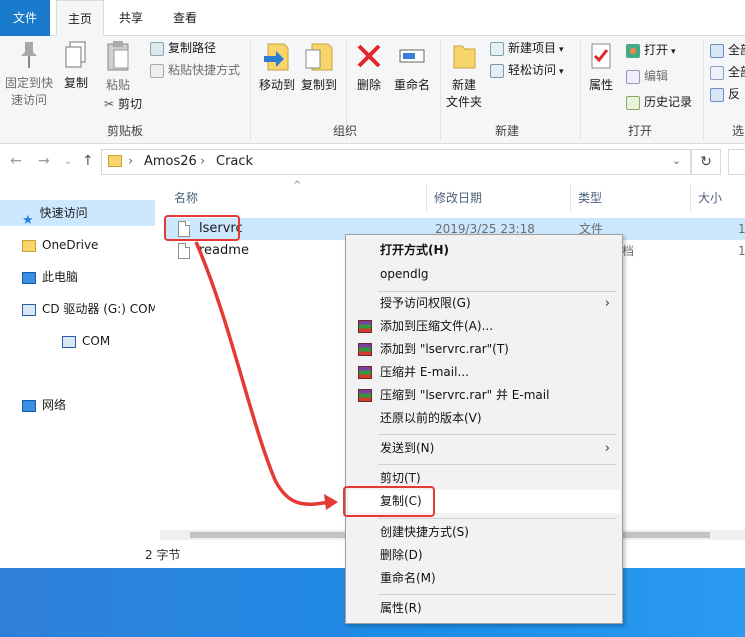 This screenshot has height=637, width=745. What do you see at coordinates (396, 162) in the screenshot?
I see `address-bar: › Amos26 › Crack ⌄` at bounding box center [396, 162].